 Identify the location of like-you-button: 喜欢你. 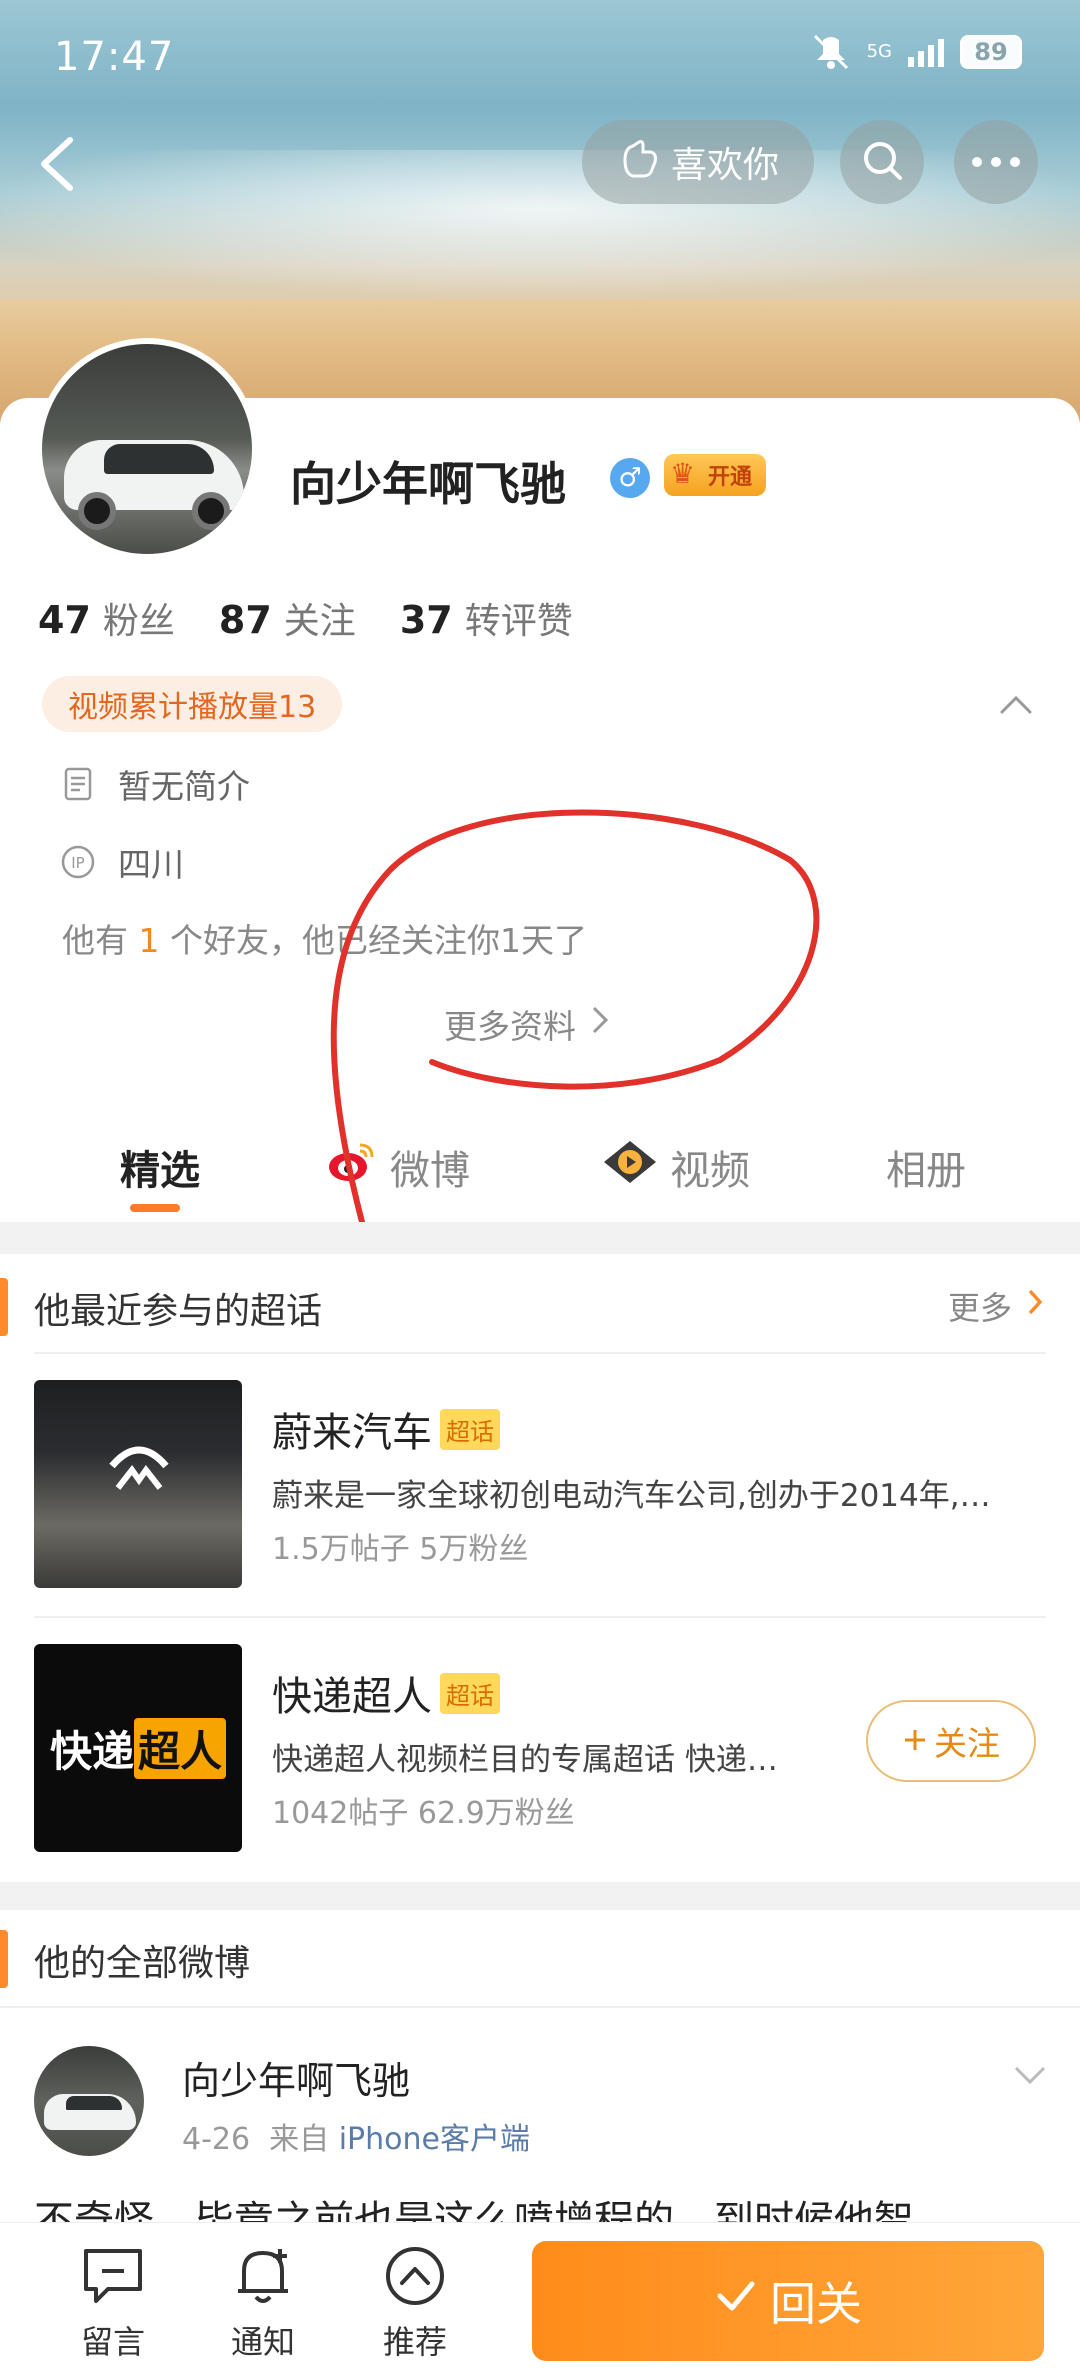
(698, 162).